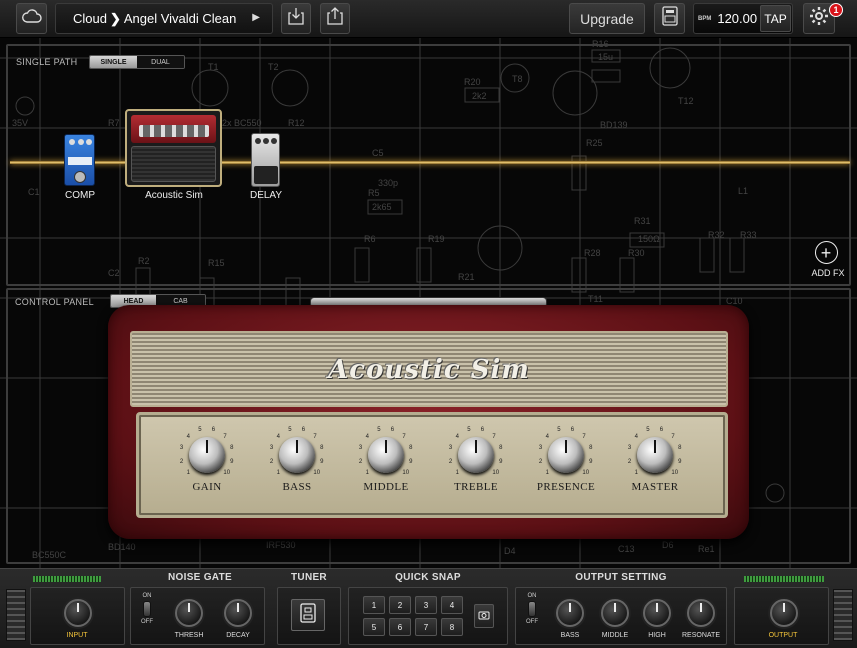 Image resolution: width=857 pixels, height=648 pixels. I want to click on snap-slot-6: 6, so click(400, 627).